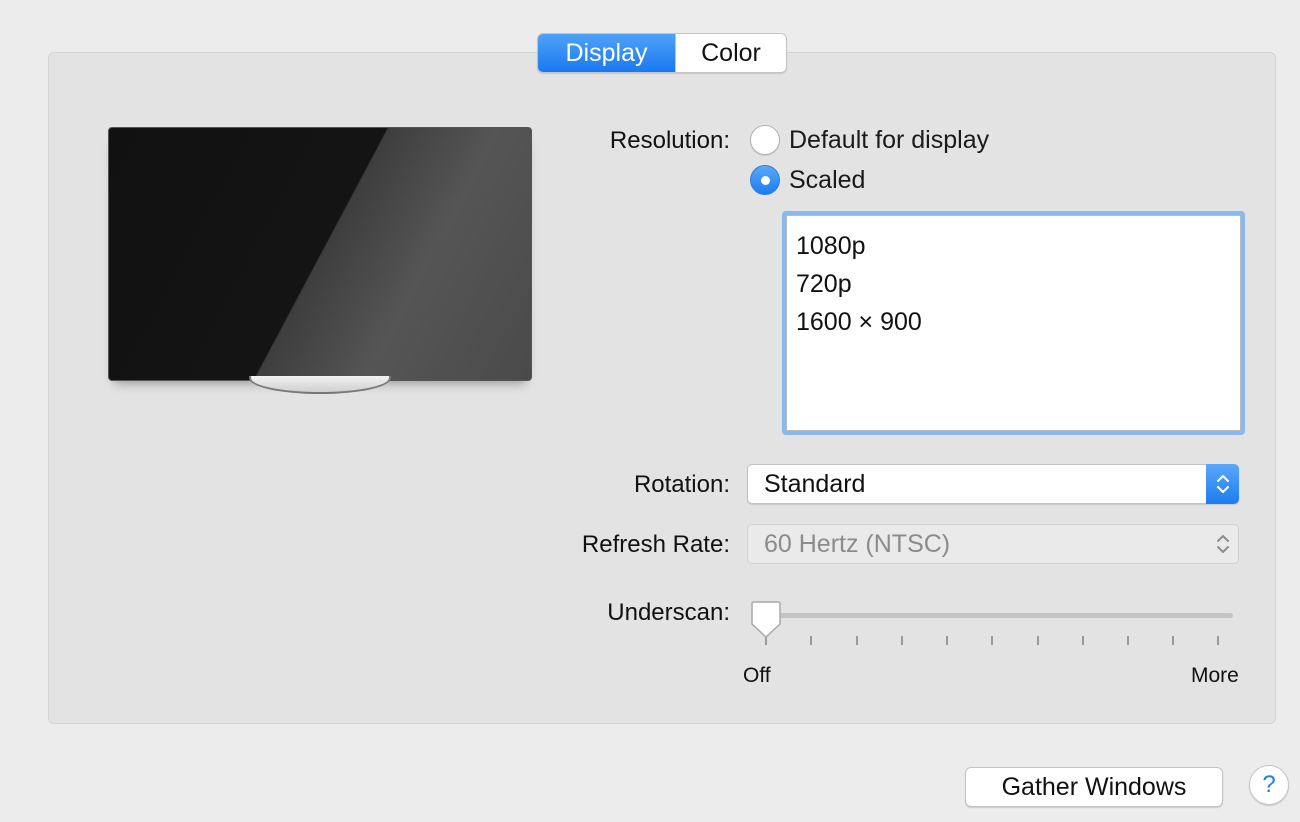 Image resolution: width=1300 pixels, height=822 pixels. I want to click on resolution-label: Resolution:, so click(669, 140).